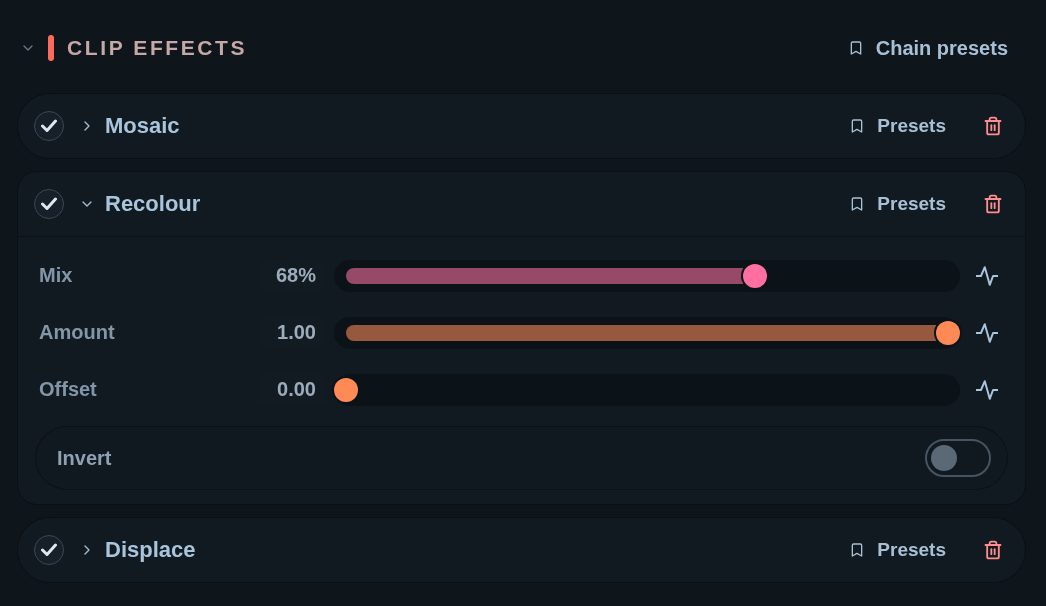 This screenshot has width=1046, height=606. Describe the element at coordinates (958, 458) in the screenshot. I see `toggle-switch` at that location.